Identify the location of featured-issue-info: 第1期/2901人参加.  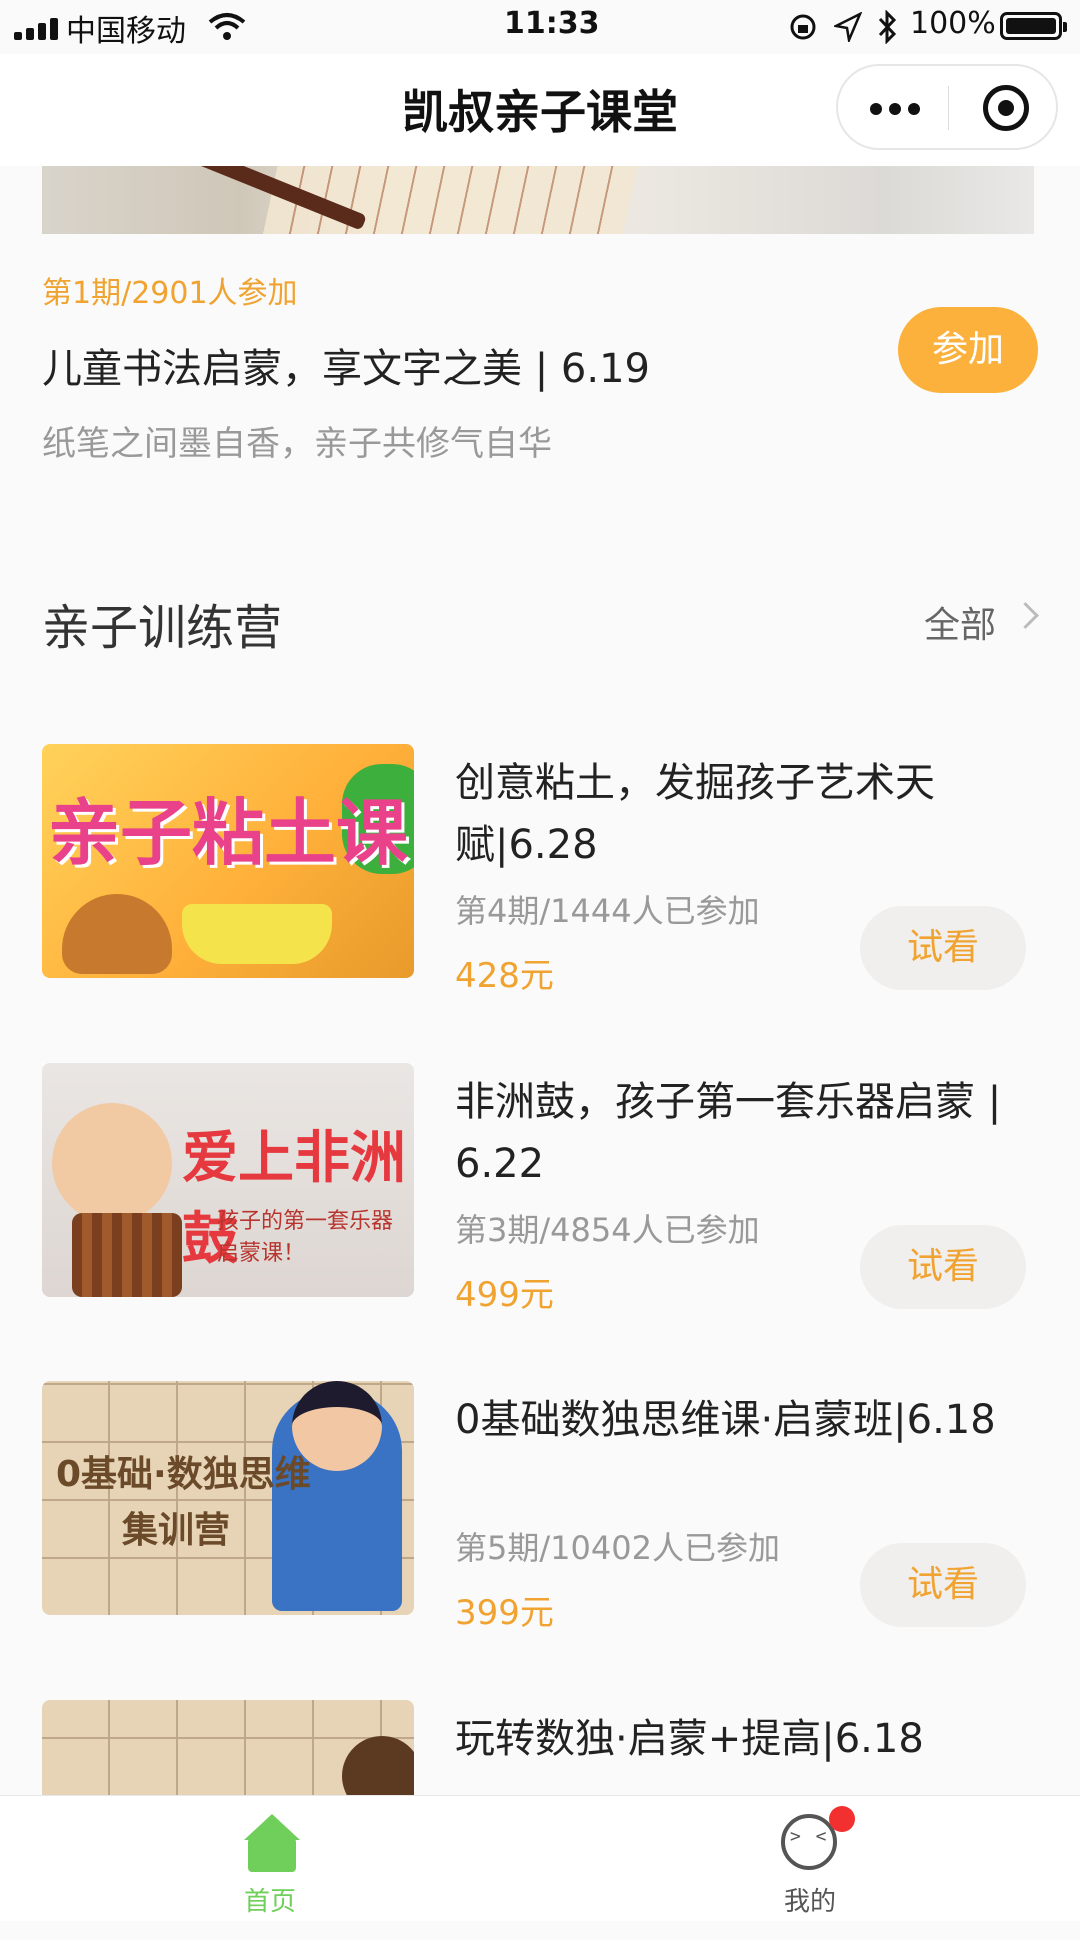
(170, 293).